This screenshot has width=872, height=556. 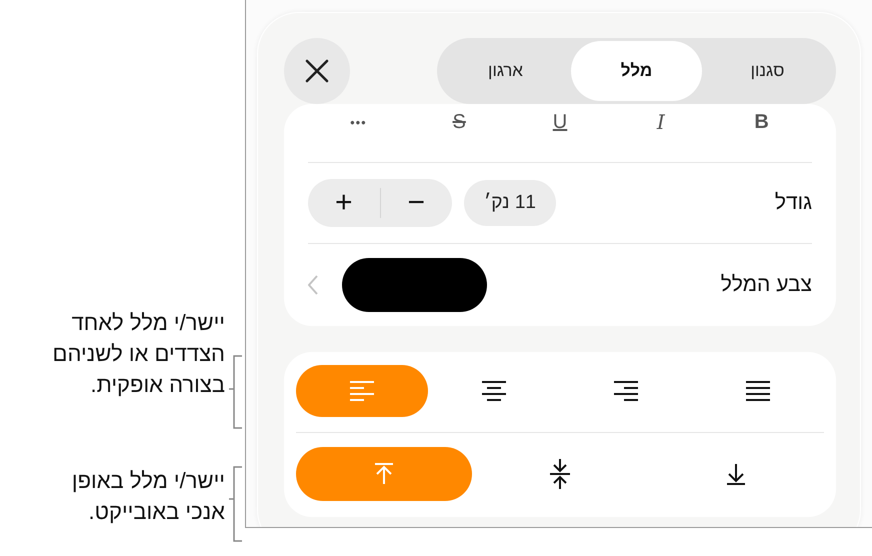 I want to click on italic-button: I, so click(x=661, y=122).